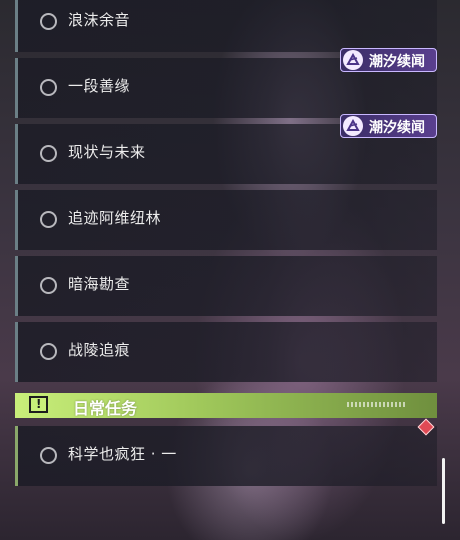  What do you see at coordinates (99, 86) in the screenshot?
I see `quest-item-label: 一段善缘` at bounding box center [99, 86].